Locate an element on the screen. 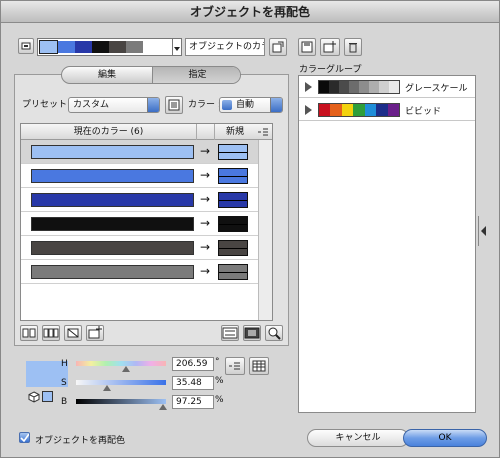  s-label: S is located at coordinates (64, 383).